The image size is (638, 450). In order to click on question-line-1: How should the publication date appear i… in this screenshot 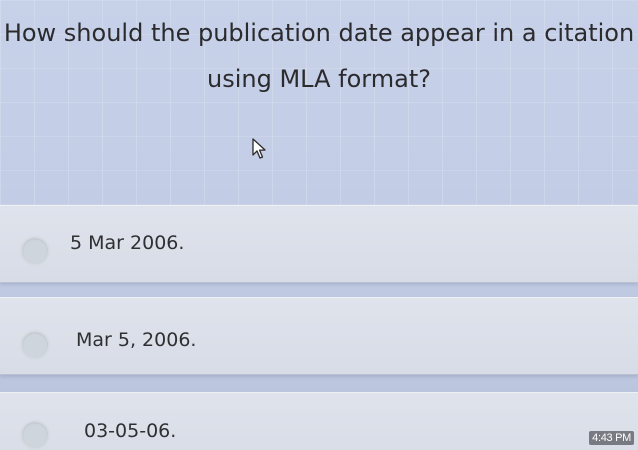, I will do `click(319, 33)`.